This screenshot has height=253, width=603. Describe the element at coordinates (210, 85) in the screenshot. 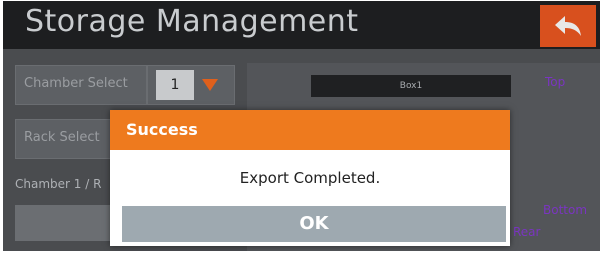

I see `dropdown-arrow-icon` at that location.